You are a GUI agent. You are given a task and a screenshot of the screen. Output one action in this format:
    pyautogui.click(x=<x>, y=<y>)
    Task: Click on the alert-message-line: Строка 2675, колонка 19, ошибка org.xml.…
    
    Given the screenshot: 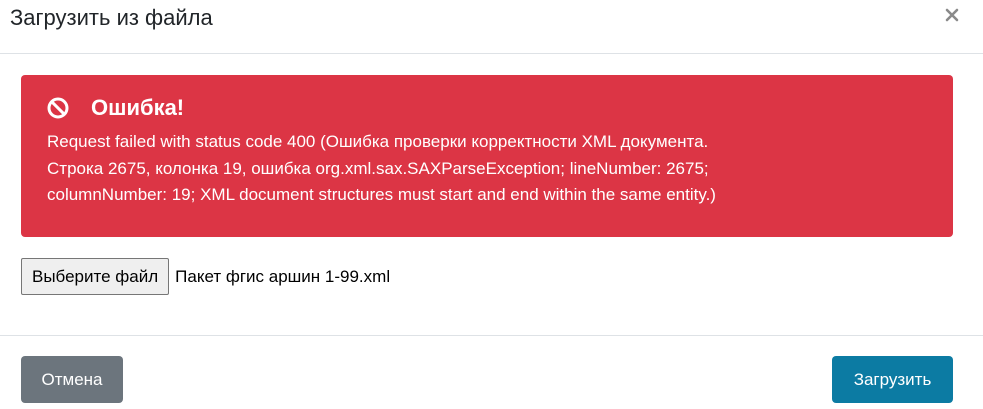 What is the action you would take?
    pyautogui.click(x=378, y=168)
    